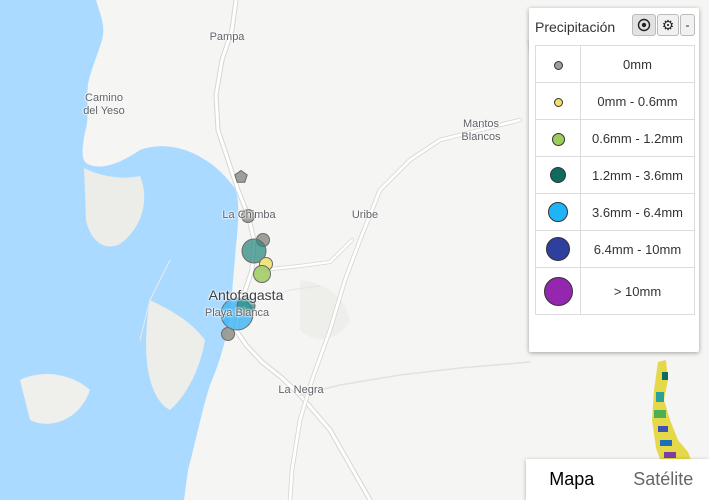  What do you see at coordinates (637, 175) in the screenshot?
I see `legend-label: 1.2mm - 3.6mm` at bounding box center [637, 175].